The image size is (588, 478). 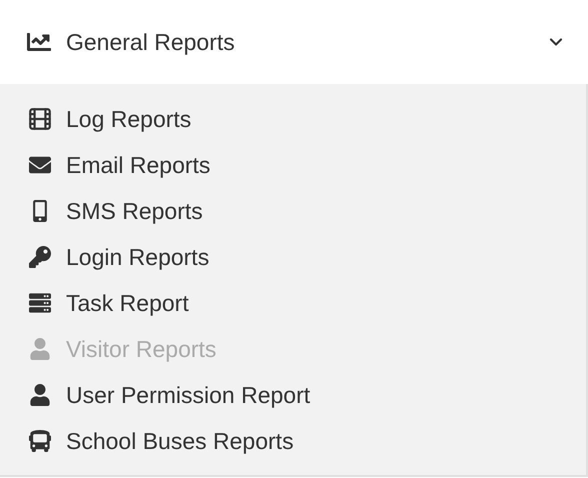 What do you see at coordinates (150, 42) in the screenshot?
I see `section-title: General Reports` at bounding box center [150, 42].